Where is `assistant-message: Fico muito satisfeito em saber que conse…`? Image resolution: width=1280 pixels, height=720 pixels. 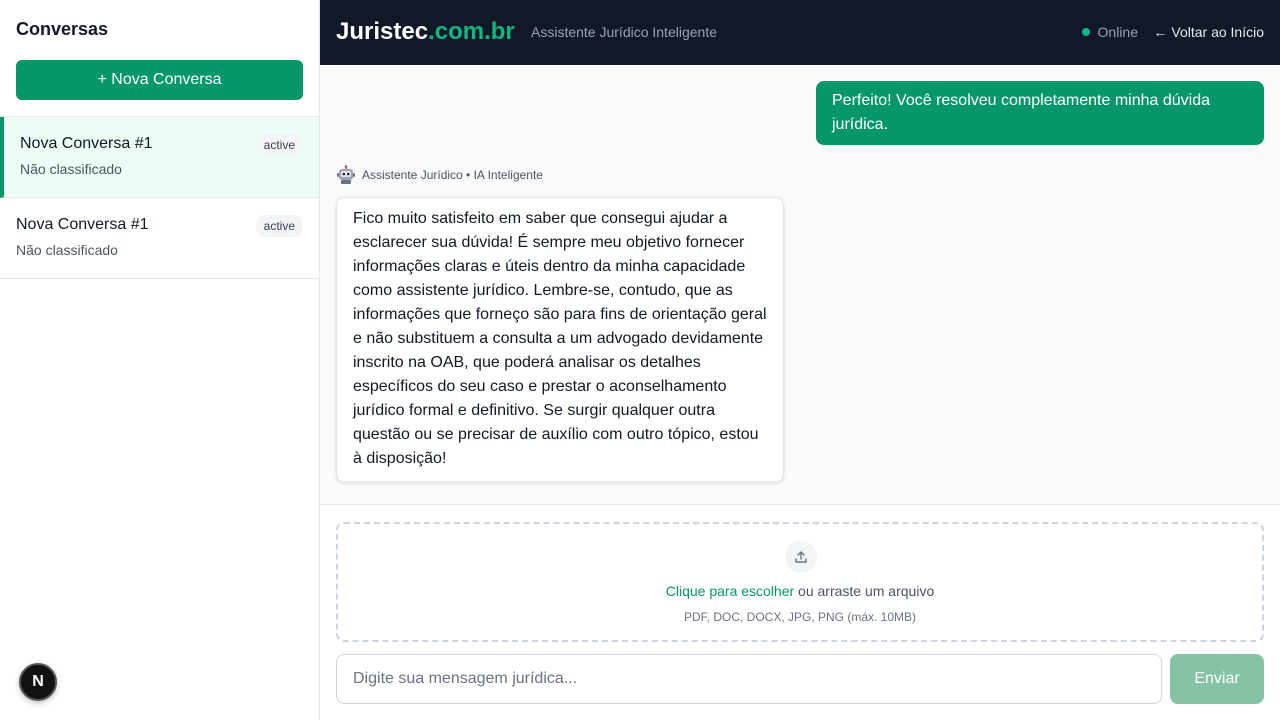
assistant-message: Fico muito satisfeito em saber que conse… is located at coordinates (560, 339).